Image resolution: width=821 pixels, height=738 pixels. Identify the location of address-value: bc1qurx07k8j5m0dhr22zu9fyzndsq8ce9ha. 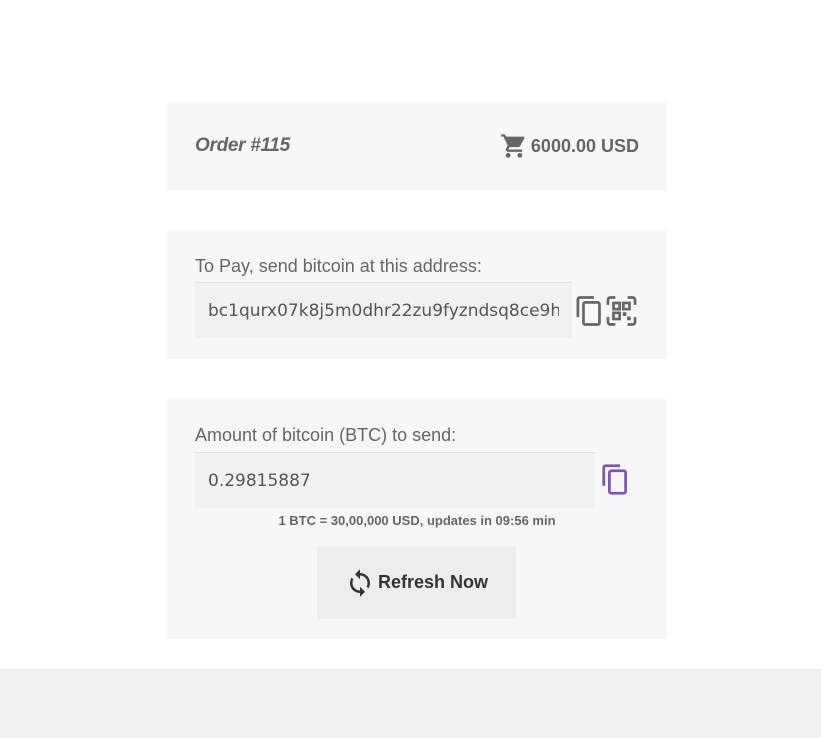
(383, 310).